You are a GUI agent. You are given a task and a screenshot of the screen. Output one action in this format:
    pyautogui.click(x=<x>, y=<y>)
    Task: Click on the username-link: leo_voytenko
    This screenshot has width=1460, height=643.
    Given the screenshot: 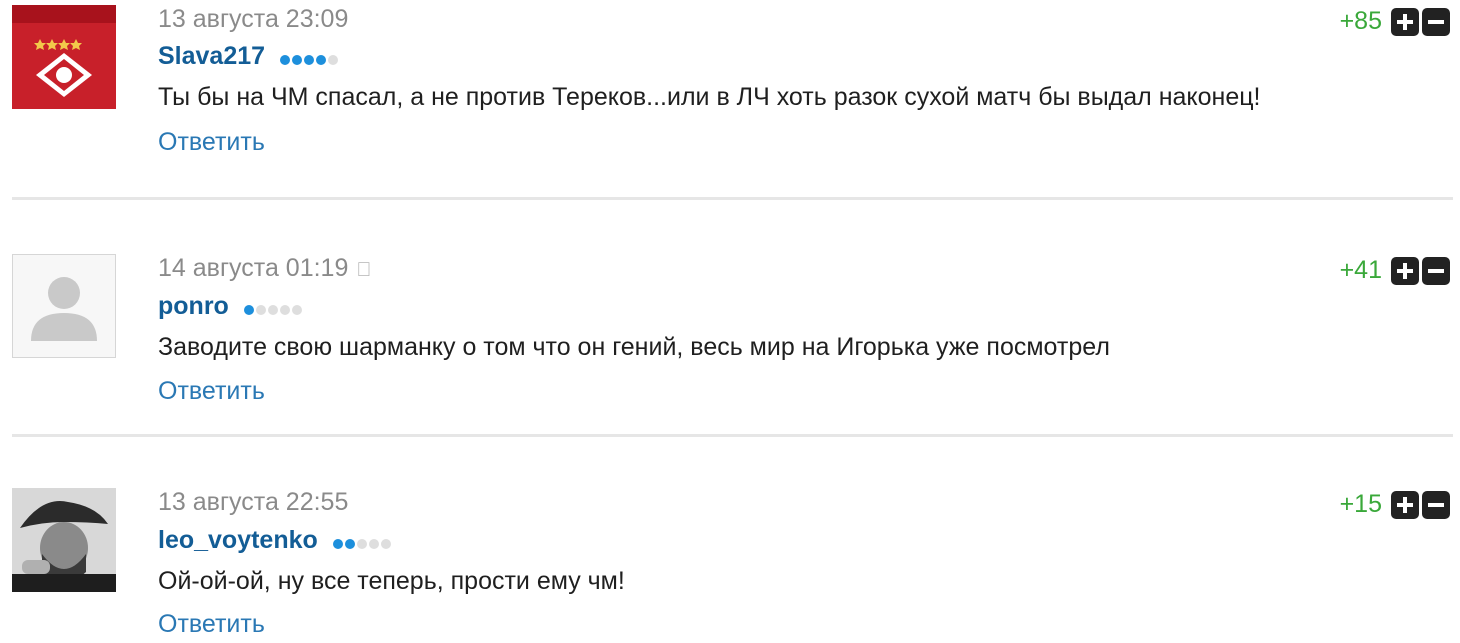 What is the action you would take?
    pyautogui.click(x=275, y=541)
    